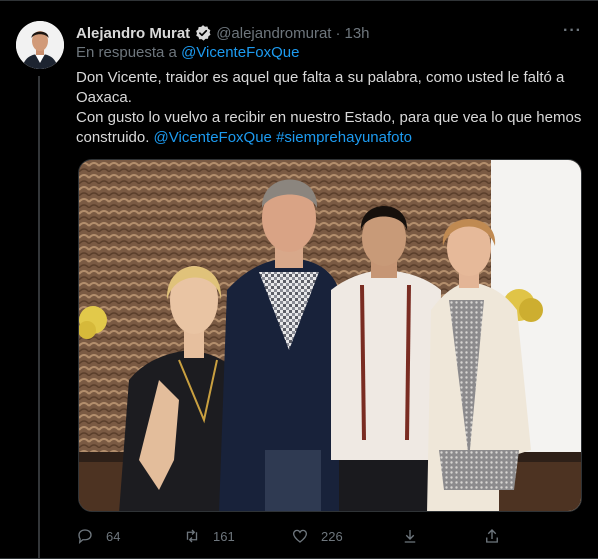  I want to click on share-icon, so click(492, 536).